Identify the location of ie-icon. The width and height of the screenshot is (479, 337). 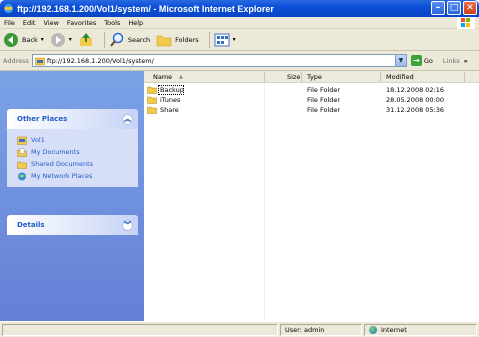
(8, 8).